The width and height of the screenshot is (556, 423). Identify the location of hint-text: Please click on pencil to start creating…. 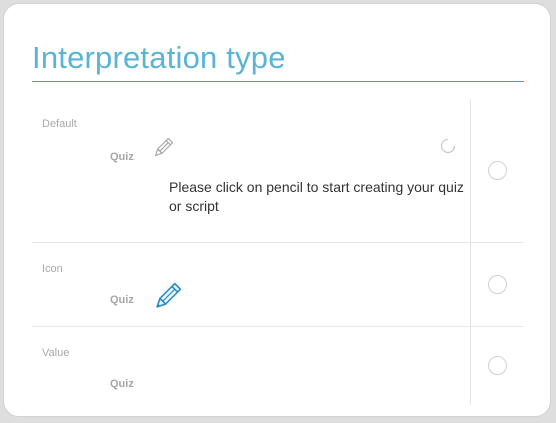
(316, 196).